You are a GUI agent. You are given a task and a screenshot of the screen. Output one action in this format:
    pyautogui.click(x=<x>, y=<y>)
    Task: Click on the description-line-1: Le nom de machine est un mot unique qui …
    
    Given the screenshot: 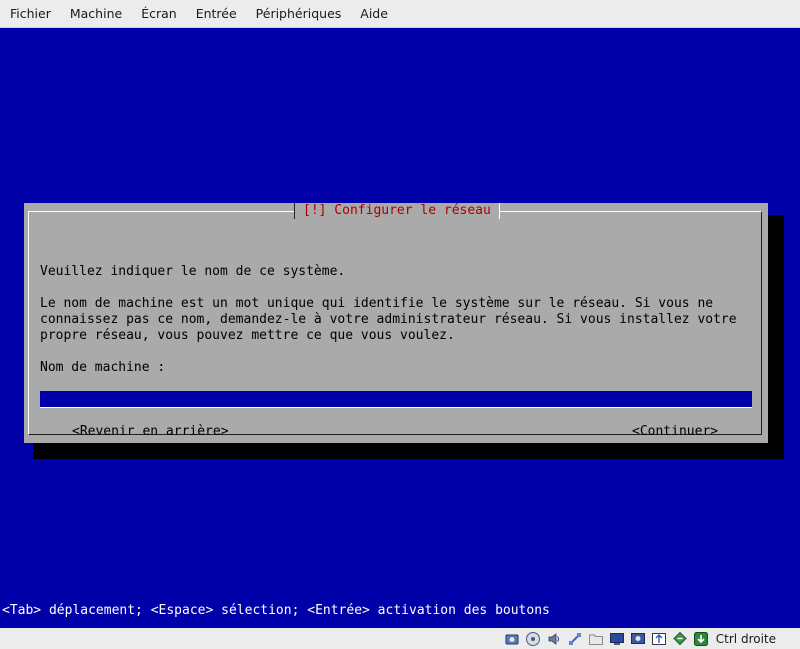 What is the action you would take?
    pyautogui.click(x=377, y=303)
    